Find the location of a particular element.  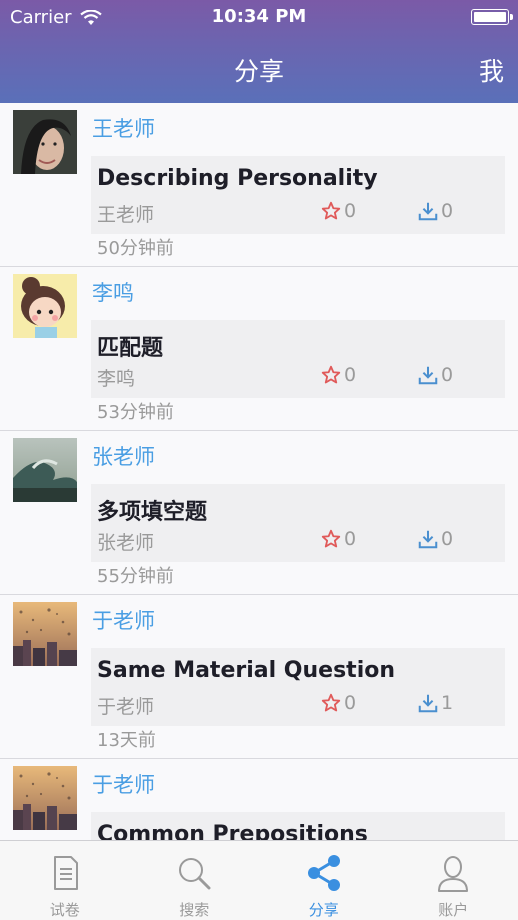

paper-card: Same Material Question 于老师 0 1 is located at coordinates (298, 687).